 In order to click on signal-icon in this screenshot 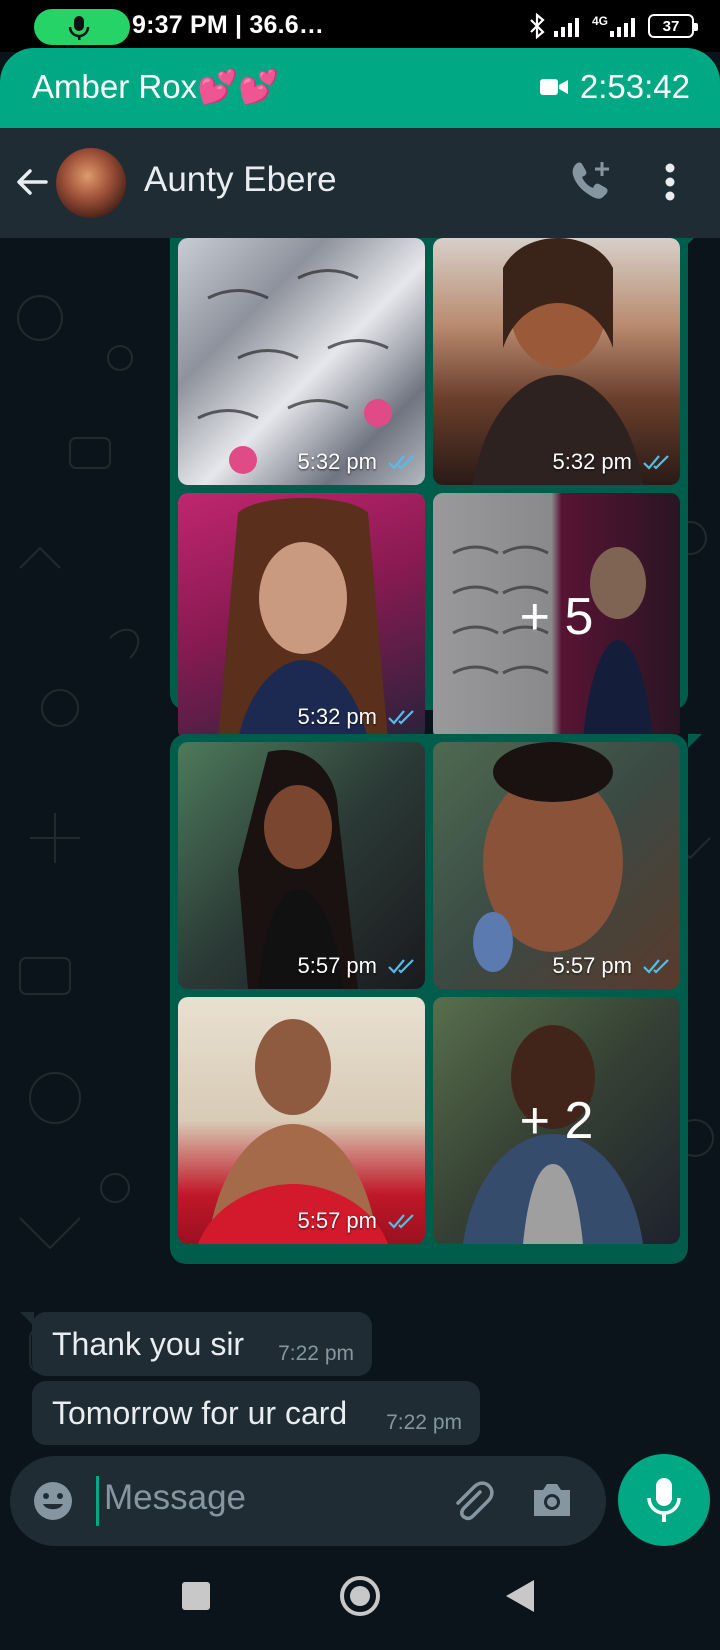, I will do `click(566, 27)`.